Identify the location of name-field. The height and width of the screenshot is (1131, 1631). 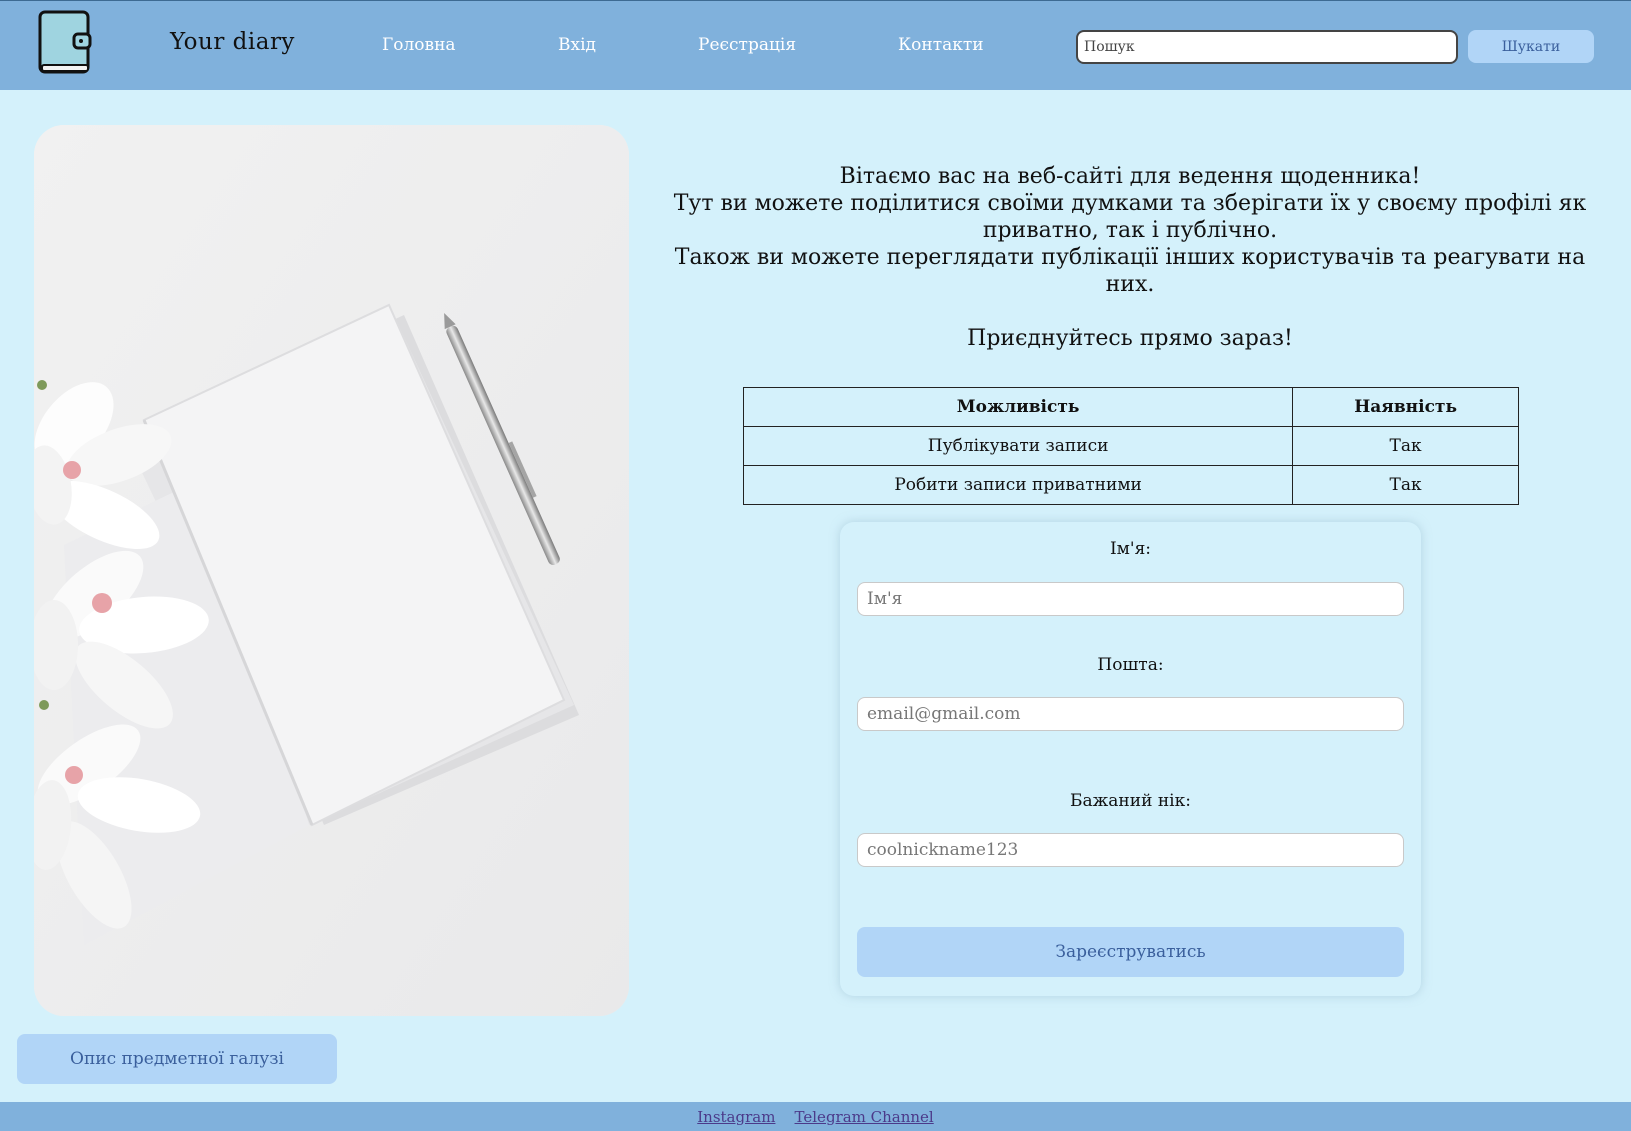
(1130, 599).